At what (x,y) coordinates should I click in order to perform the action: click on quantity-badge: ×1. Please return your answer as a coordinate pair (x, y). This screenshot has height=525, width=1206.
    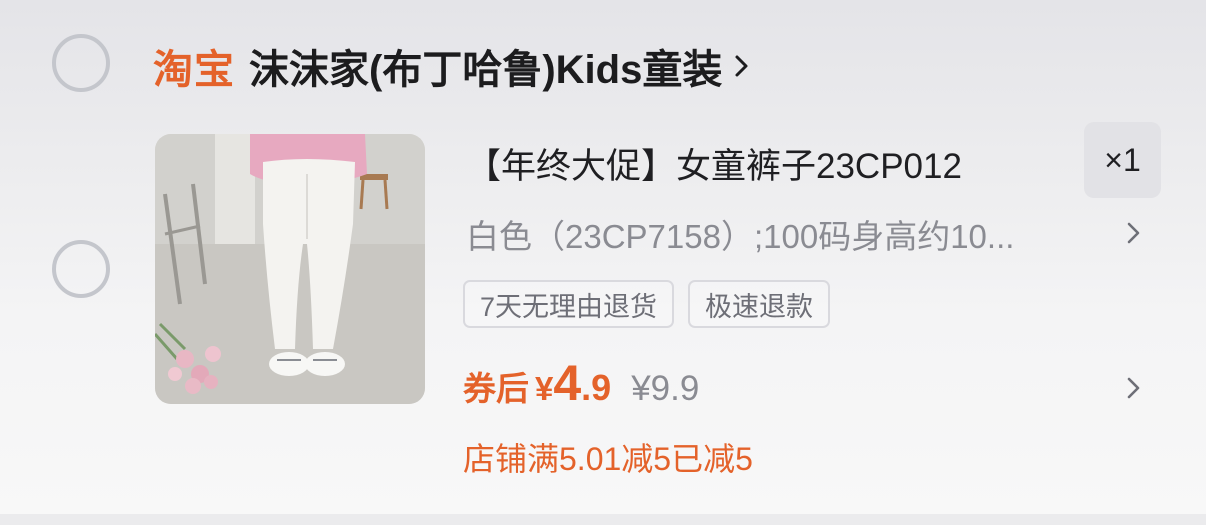
    Looking at the image, I should click on (1122, 160).